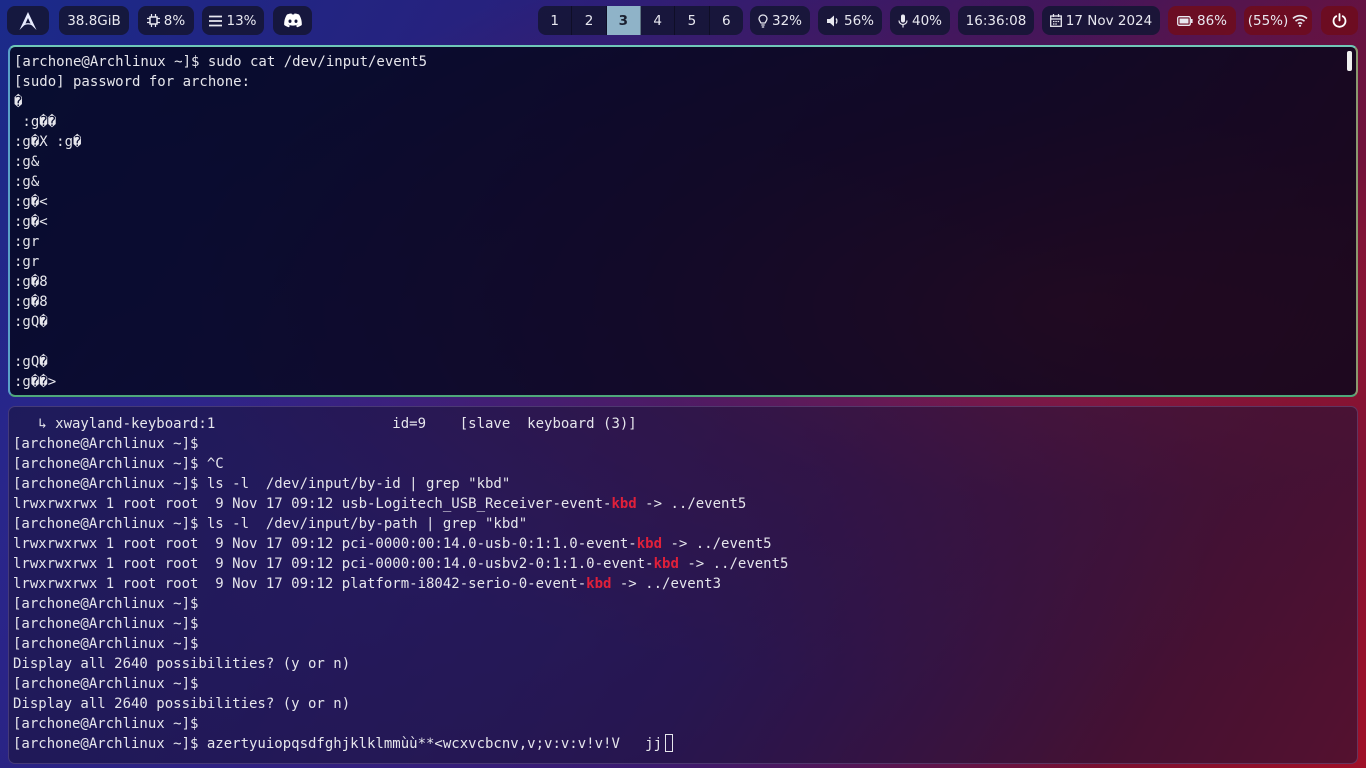  I want to click on wifi-value: (55%), so click(1268, 20).